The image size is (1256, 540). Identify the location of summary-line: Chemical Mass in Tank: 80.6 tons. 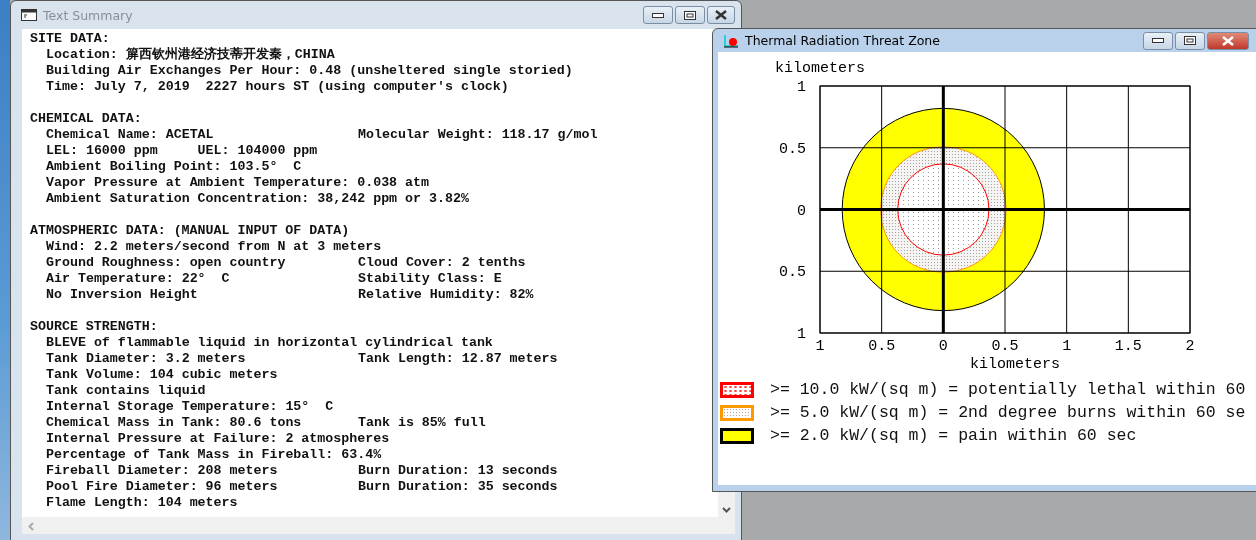
(174, 422).